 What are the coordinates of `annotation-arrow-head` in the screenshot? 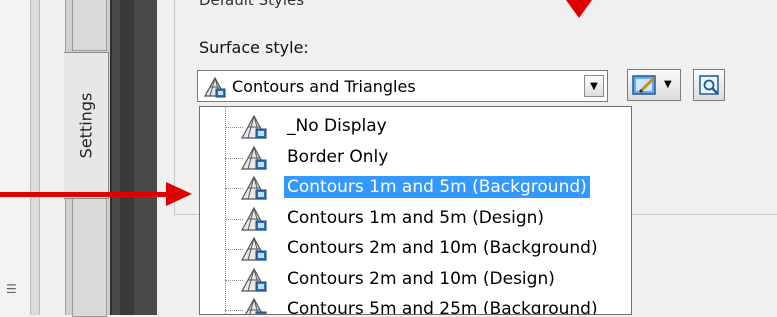 It's located at (179, 194).